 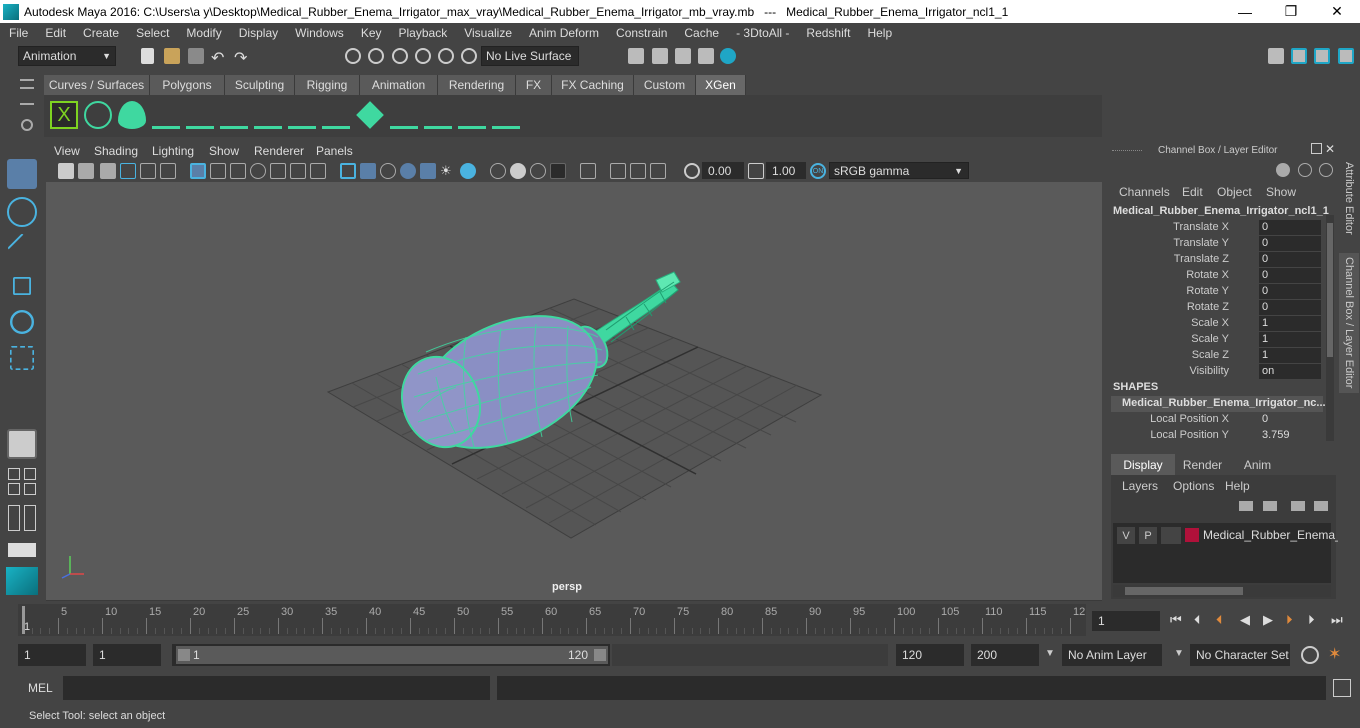 I want to click on menu-display: Display, so click(x=258, y=33).